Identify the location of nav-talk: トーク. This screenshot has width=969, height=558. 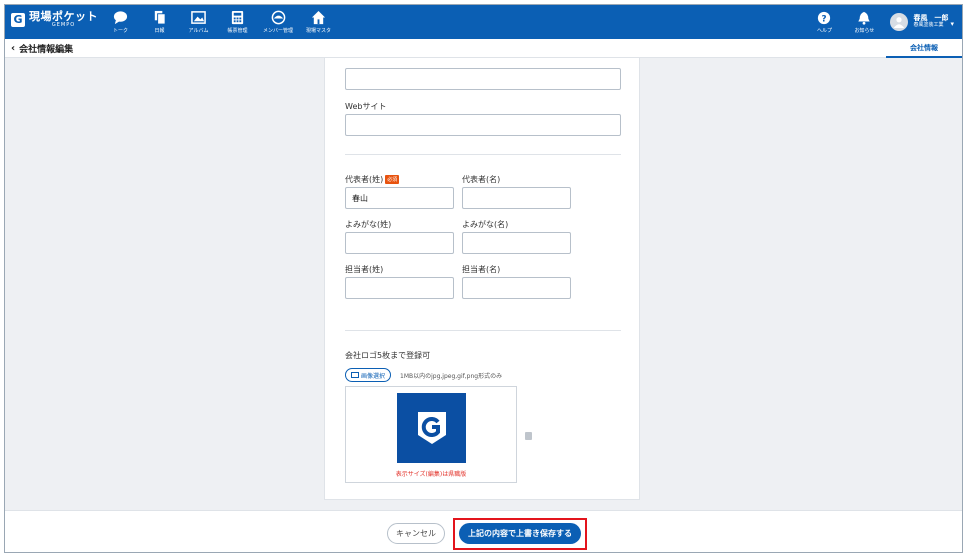
(120, 22).